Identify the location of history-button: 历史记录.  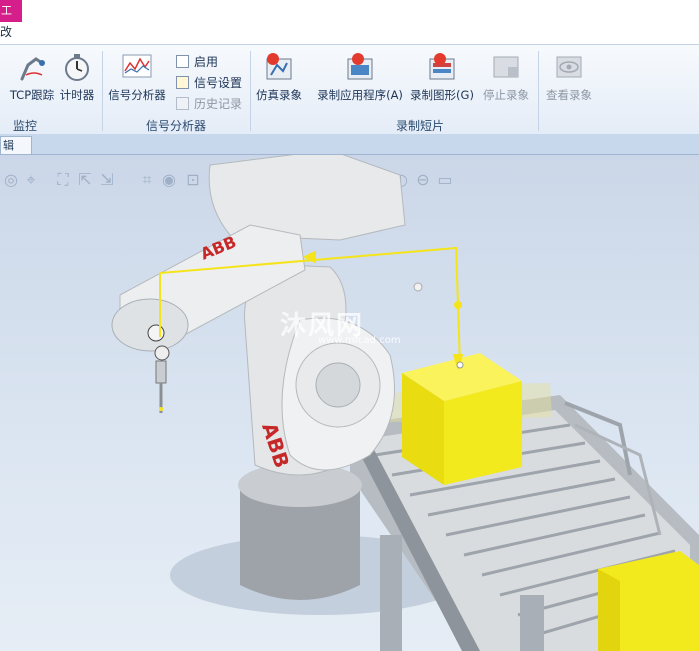
(209, 104).